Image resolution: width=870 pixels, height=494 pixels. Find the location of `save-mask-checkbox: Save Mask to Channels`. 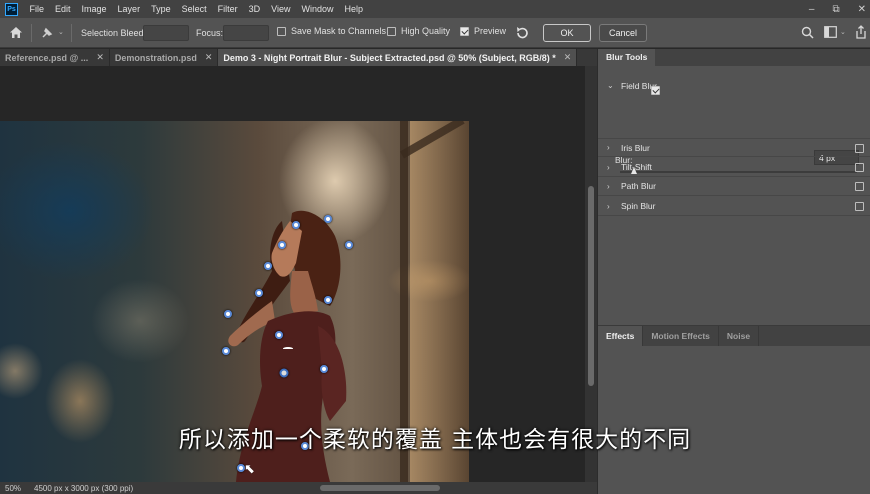

save-mask-checkbox: Save Mask to Channels is located at coordinates (331, 31).